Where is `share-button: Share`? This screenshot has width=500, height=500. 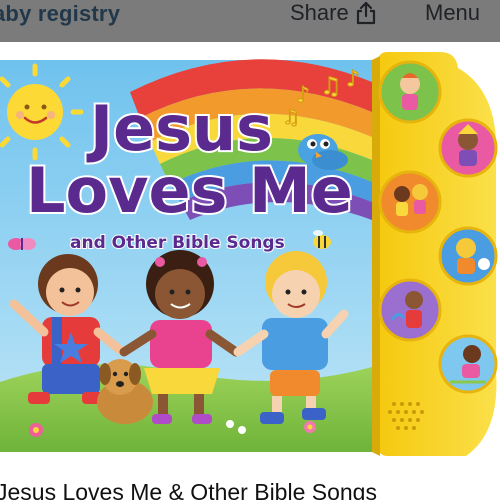
share-button: Share is located at coordinates (333, 13).